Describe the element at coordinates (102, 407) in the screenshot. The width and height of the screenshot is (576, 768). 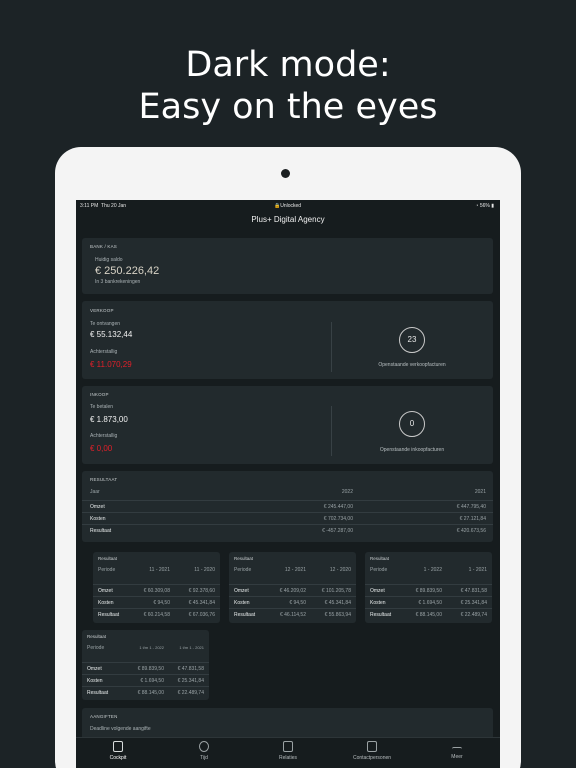
I see `payable-label: Te betalen` at that location.